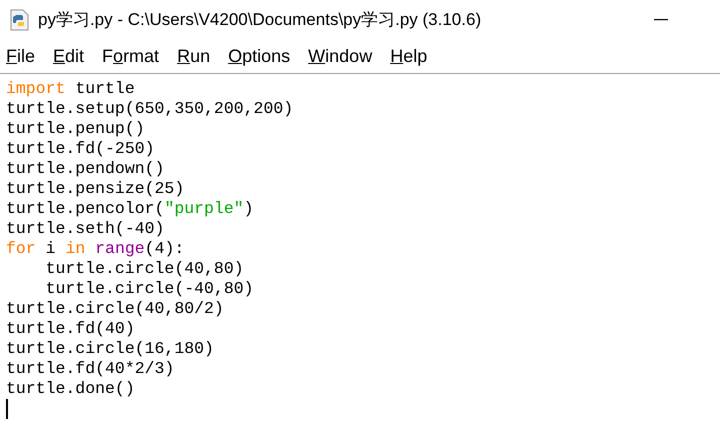  I want to click on code-line: turtle.circle(40,80/2), so click(115, 309).